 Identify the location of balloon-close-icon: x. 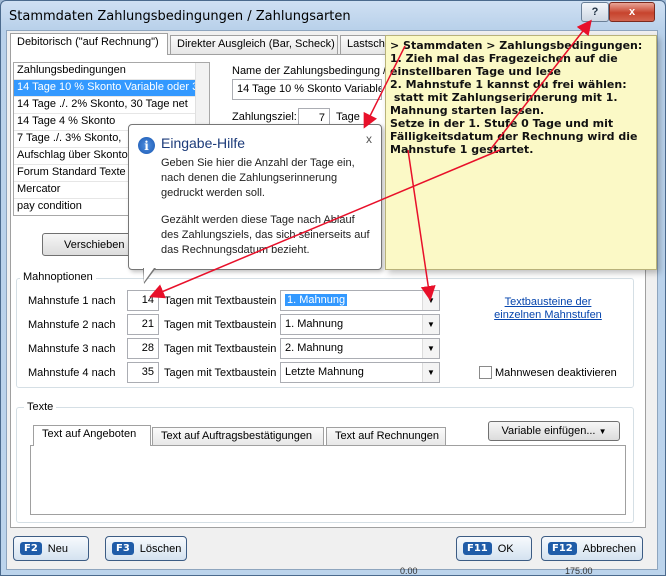
(369, 139).